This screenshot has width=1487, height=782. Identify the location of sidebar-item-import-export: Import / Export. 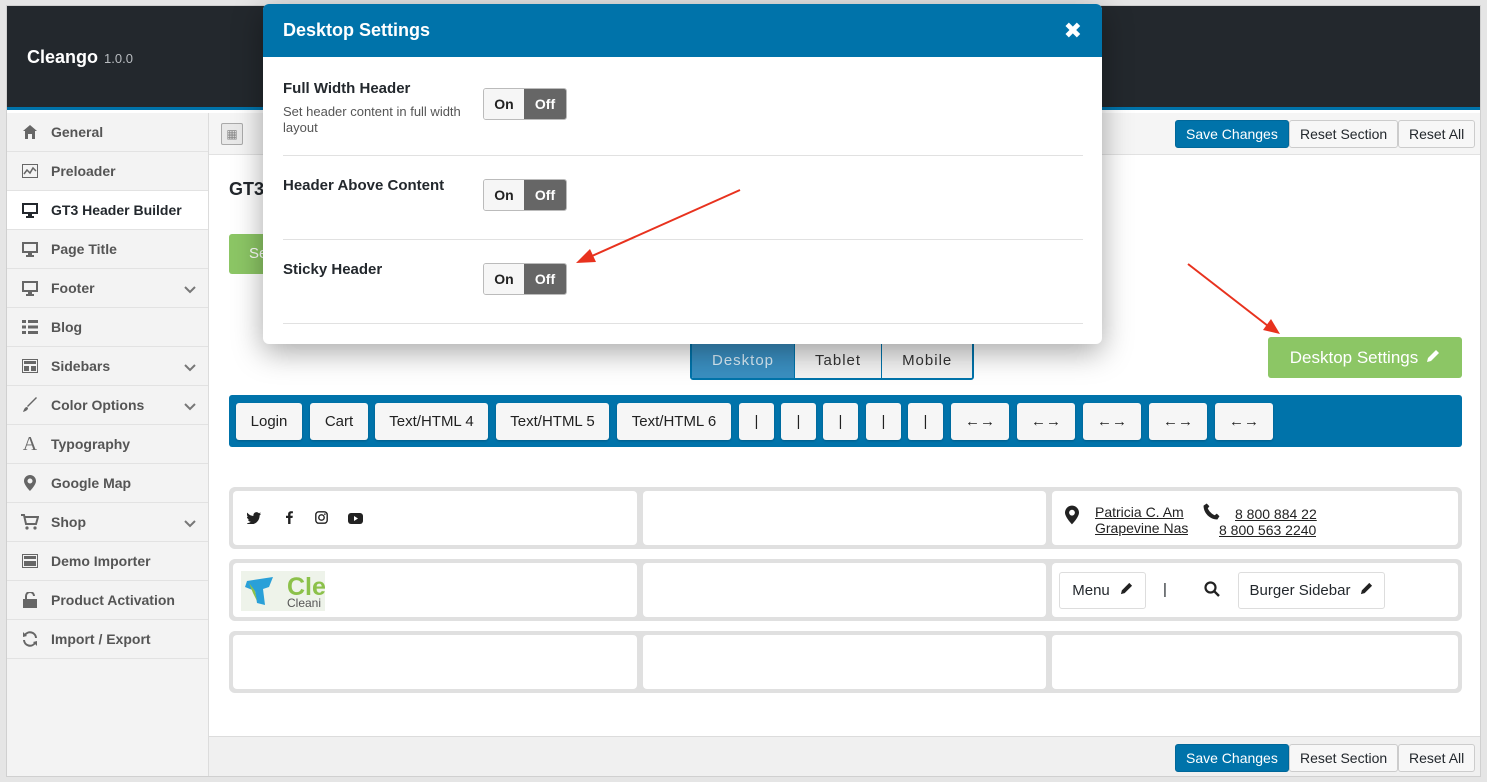
(107, 639).